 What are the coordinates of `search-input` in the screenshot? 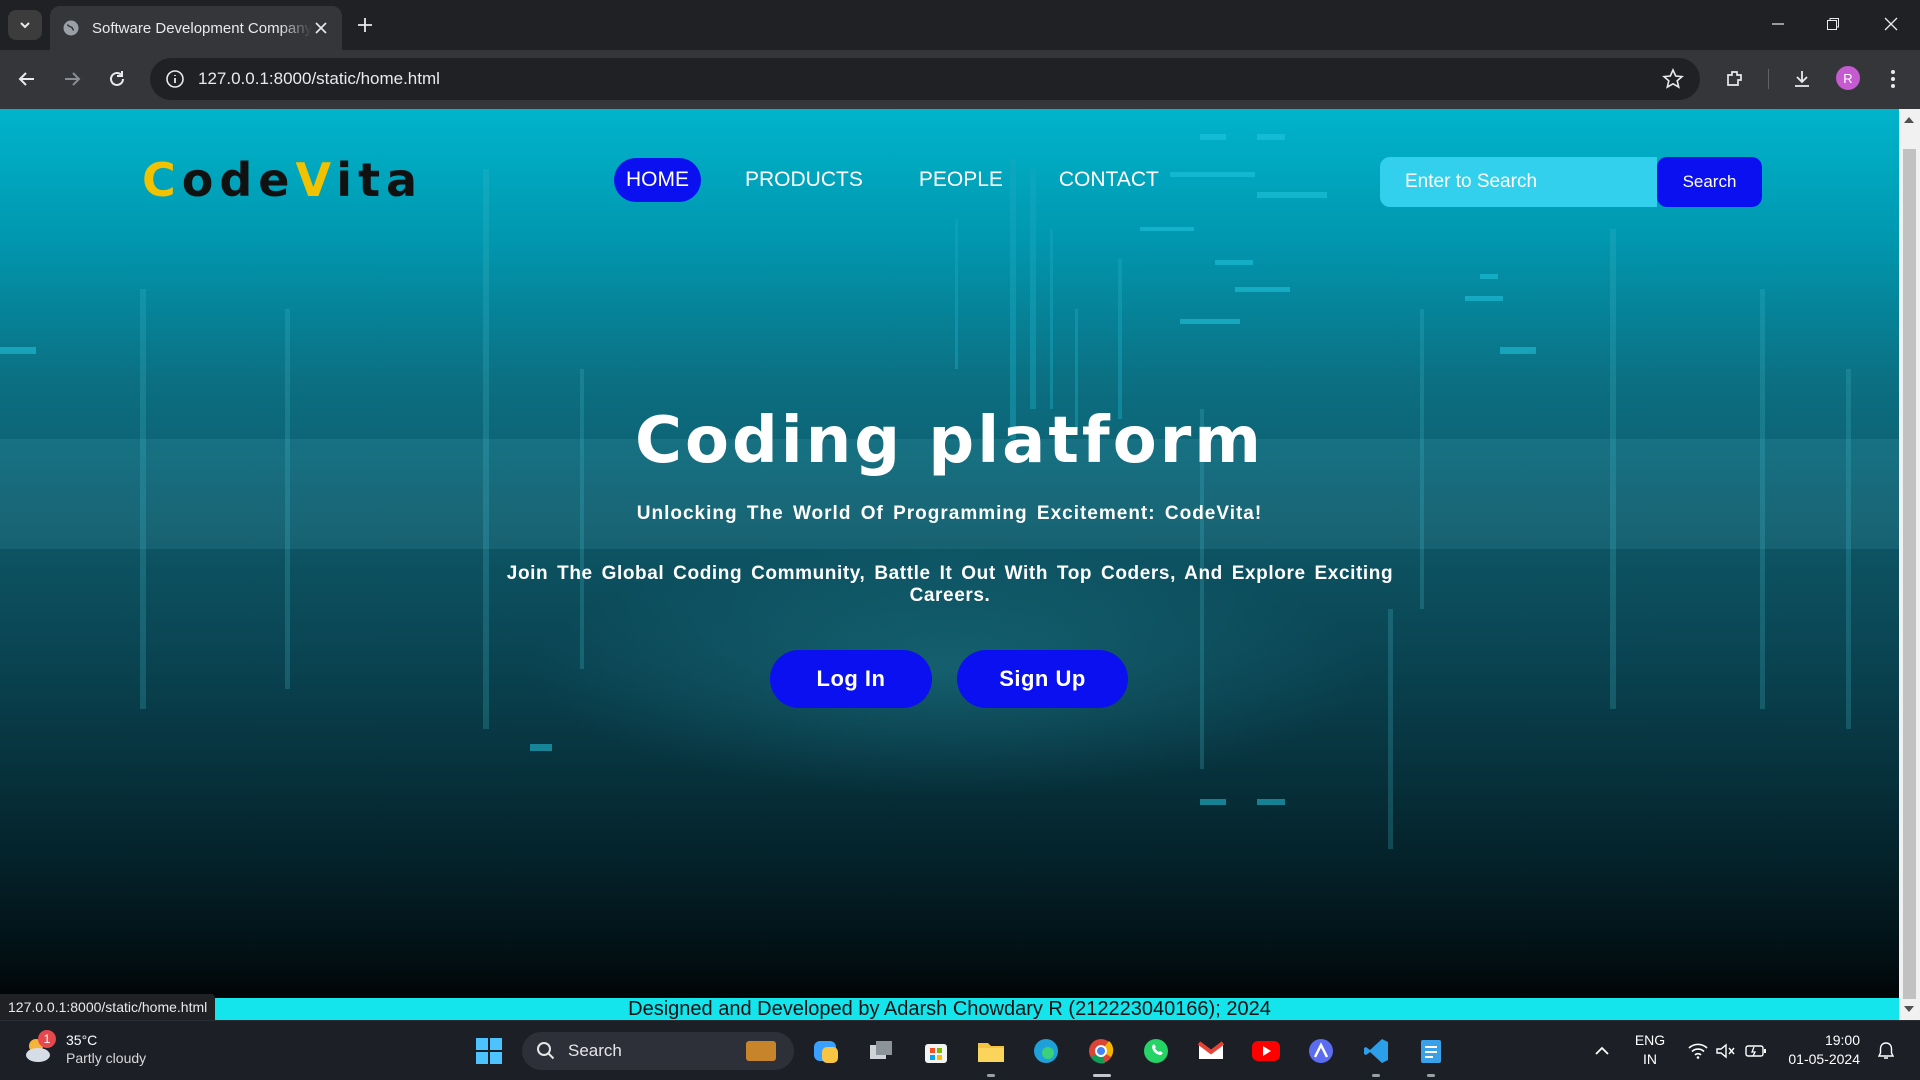 It's located at (1518, 182).